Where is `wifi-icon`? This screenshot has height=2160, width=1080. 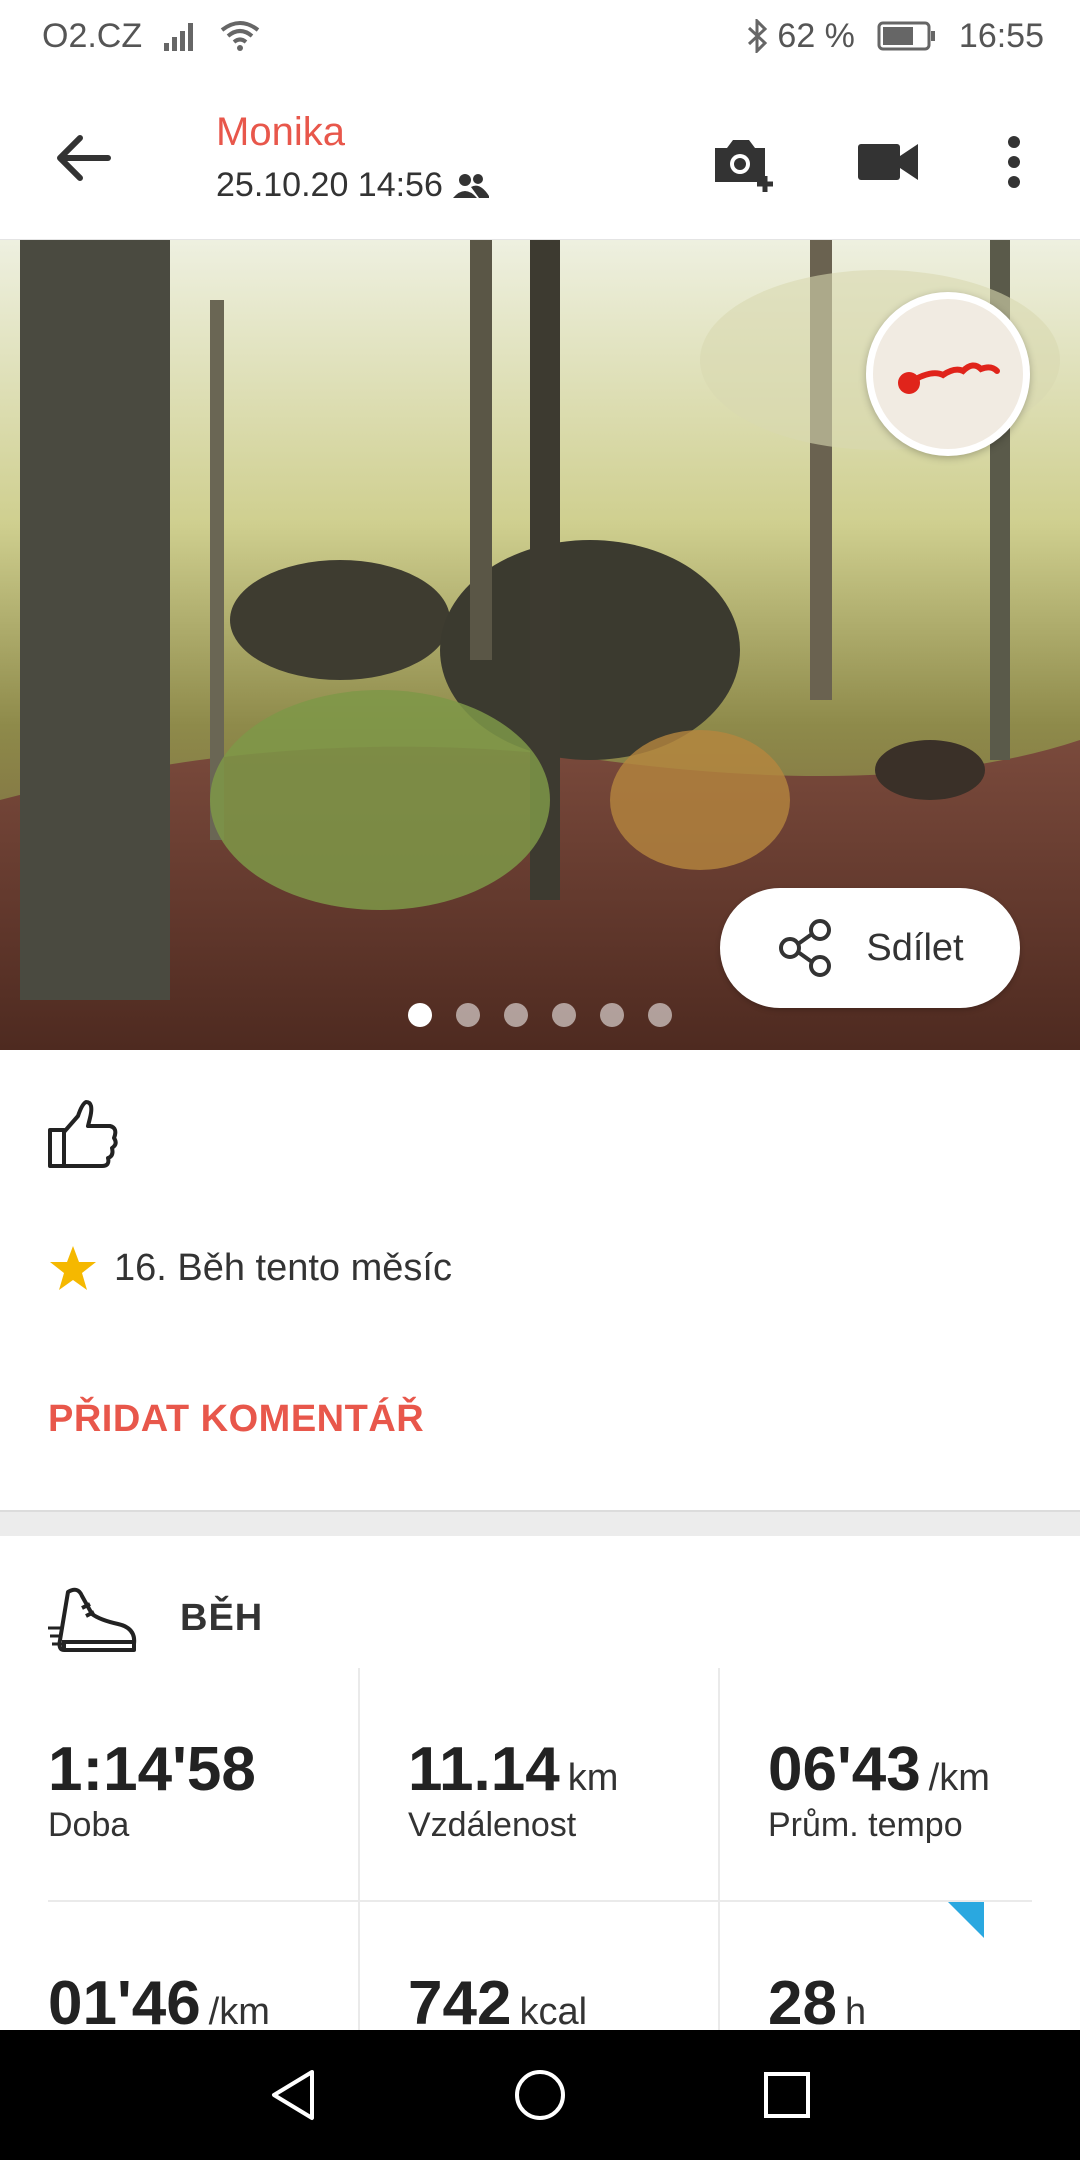 wifi-icon is located at coordinates (240, 36).